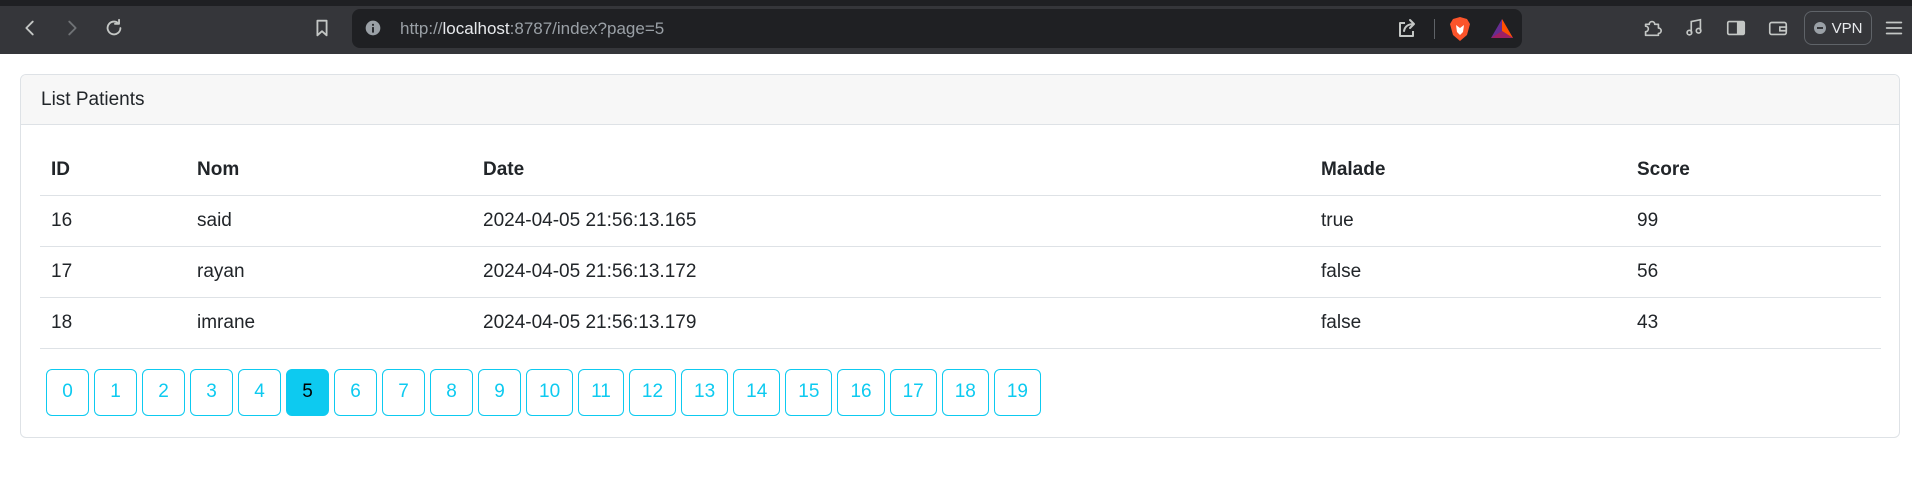 The width and height of the screenshot is (1912, 482). What do you see at coordinates (1753, 170) in the screenshot?
I see `header-score: Score` at bounding box center [1753, 170].